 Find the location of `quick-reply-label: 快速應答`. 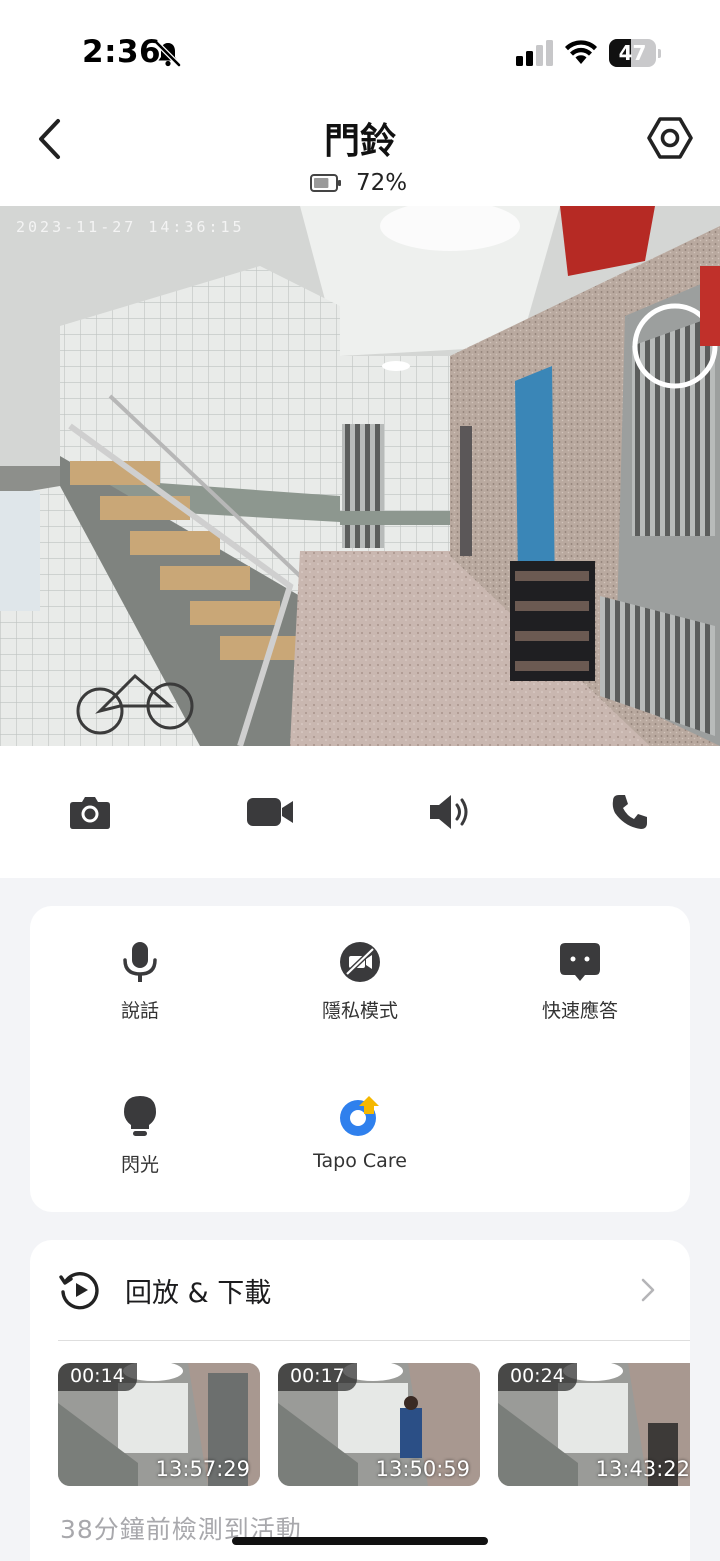

quick-reply-label: 快速應答 is located at coordinates (579, 1011).